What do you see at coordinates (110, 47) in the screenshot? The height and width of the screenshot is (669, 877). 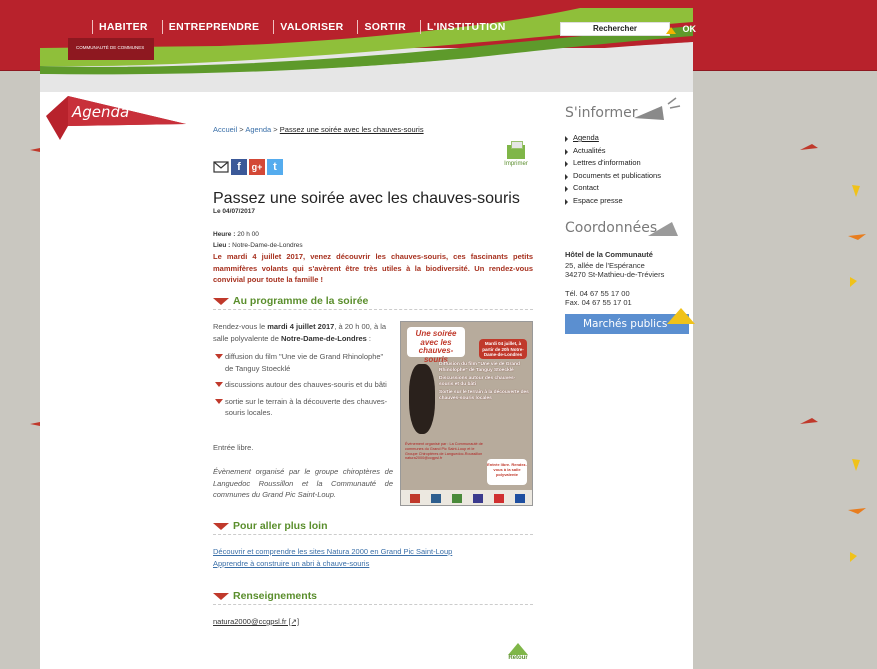 I see `logo-text: COMMUNAUTÉ DE COMMUNES` at bounding box center [110, 47].